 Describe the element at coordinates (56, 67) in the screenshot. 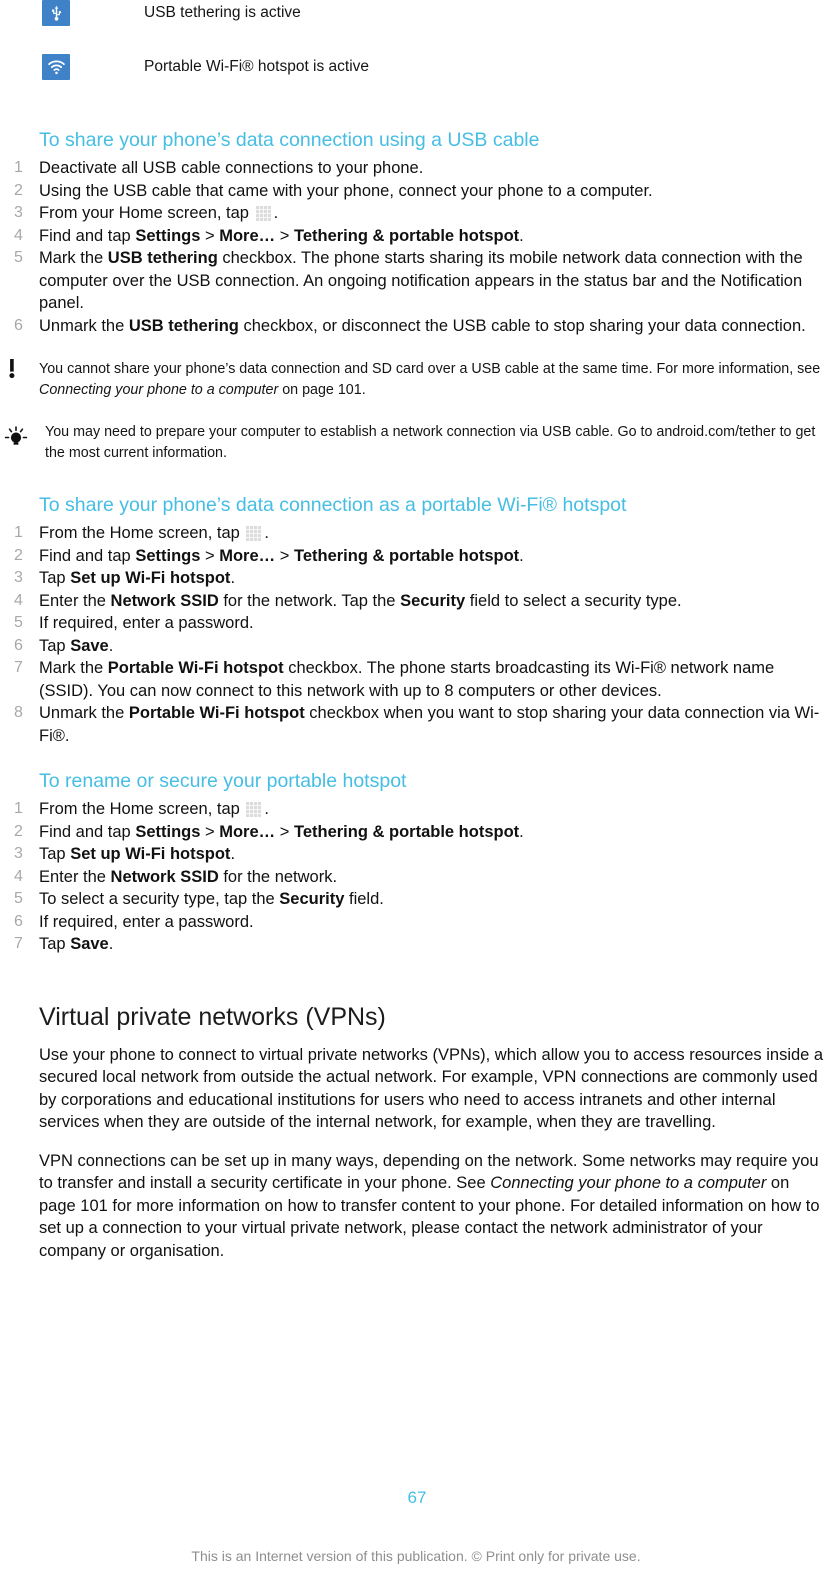

I see `wifi-hotspot-icon` at that location.